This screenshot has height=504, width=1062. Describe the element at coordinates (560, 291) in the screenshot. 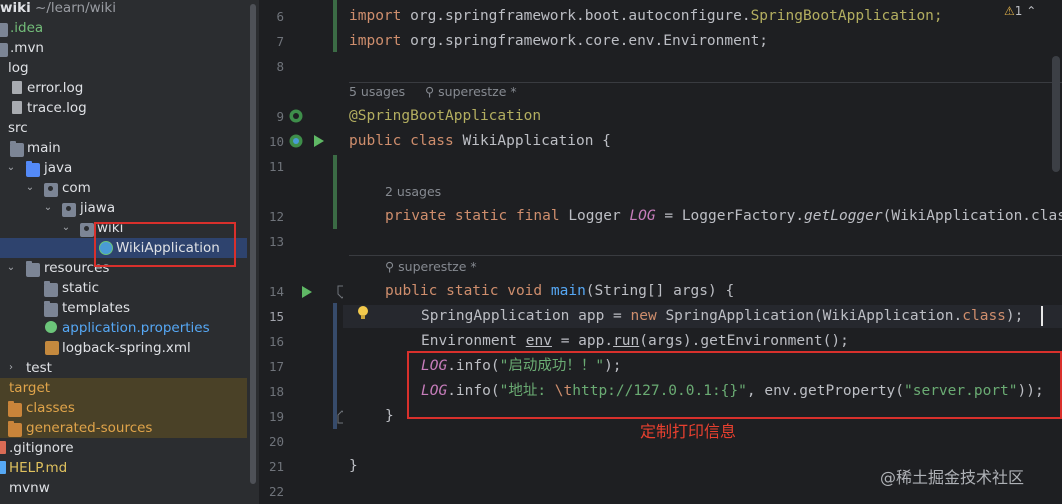

I see `code-line-14: public static void main(String[] args) {` at that location.